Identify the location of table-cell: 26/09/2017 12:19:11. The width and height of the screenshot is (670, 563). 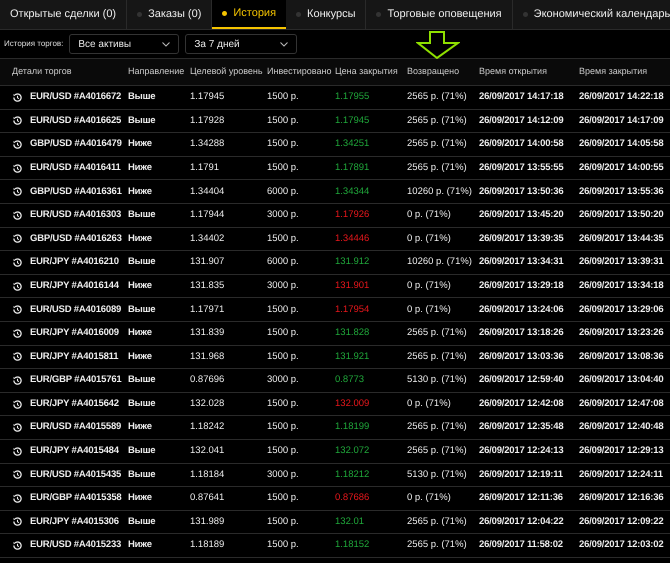
(521, 475).